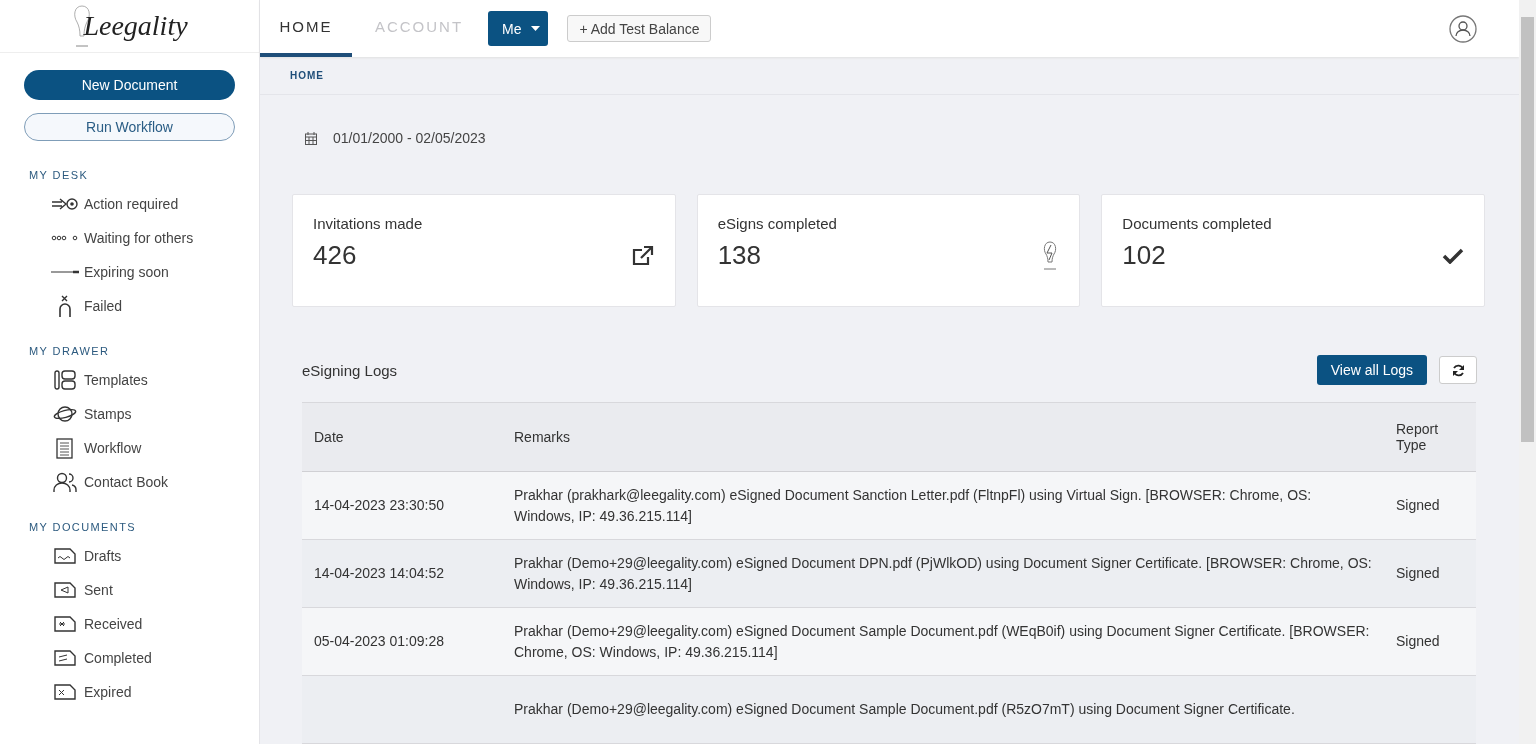 This screenshot has width=1536, height=744. What do you see at coordinates (65, 590) in the screenshot?
I see `sent-icon` at bounding box center [65, 590].